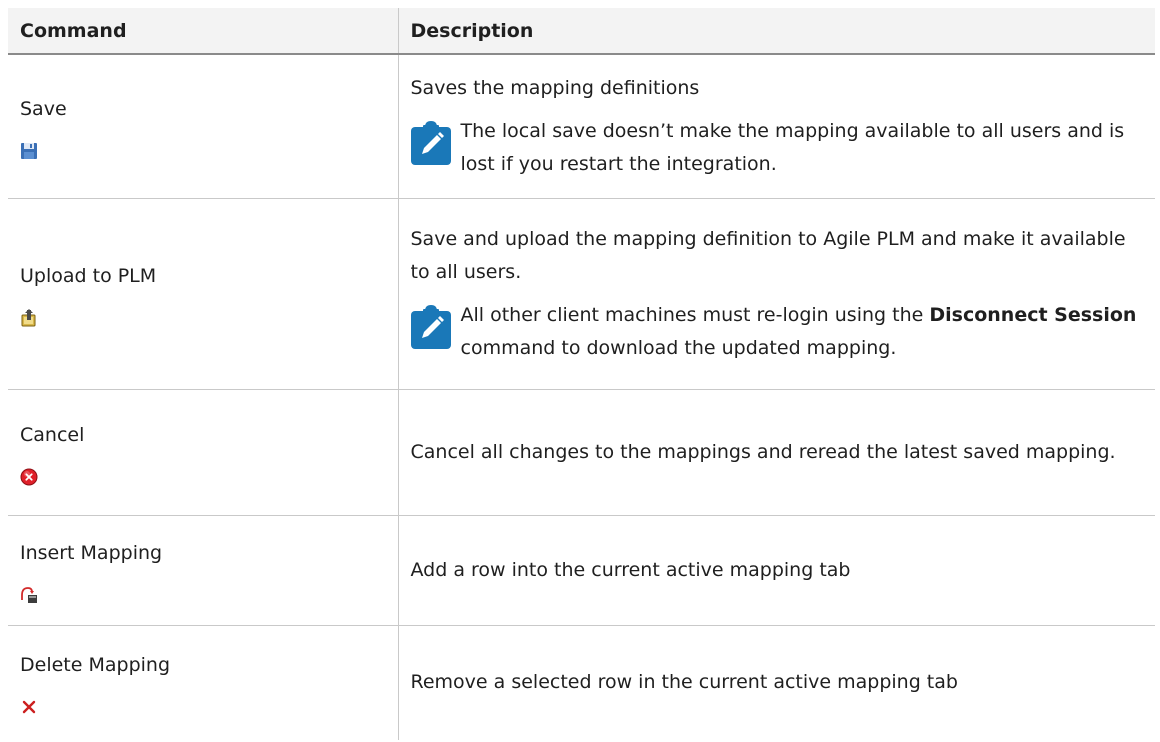 The height and width of the screenshot is (742, 1160). What do you see at coordinates (43, 108) in the screenshot?
I see `command-label: Save` at bounding box center [43, 108].